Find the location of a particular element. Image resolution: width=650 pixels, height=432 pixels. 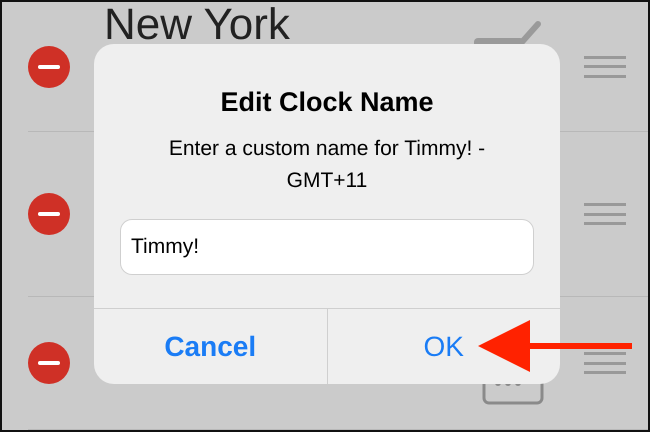

name-input-field: Timmy! is located at coordinates (327, 246).